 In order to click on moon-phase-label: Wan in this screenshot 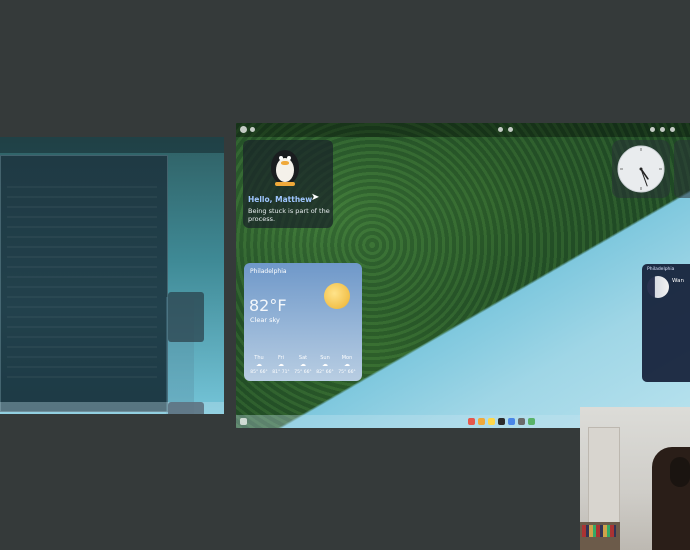, I will do `click(678, 281)`.